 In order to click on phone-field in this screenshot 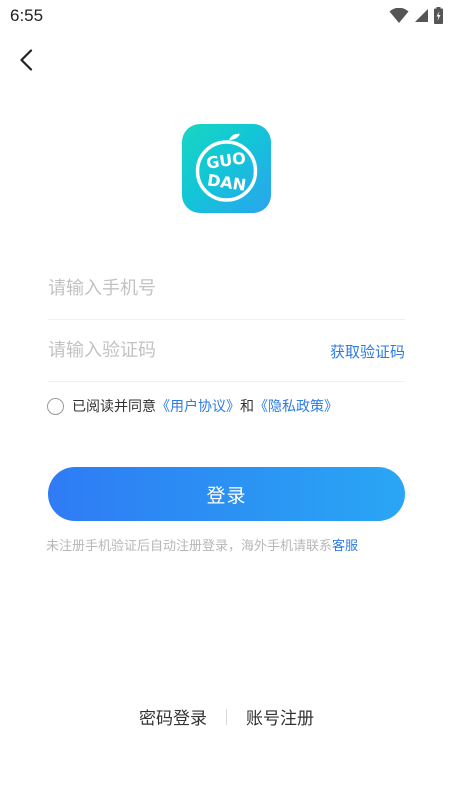, I will do `click(226, 289)`.